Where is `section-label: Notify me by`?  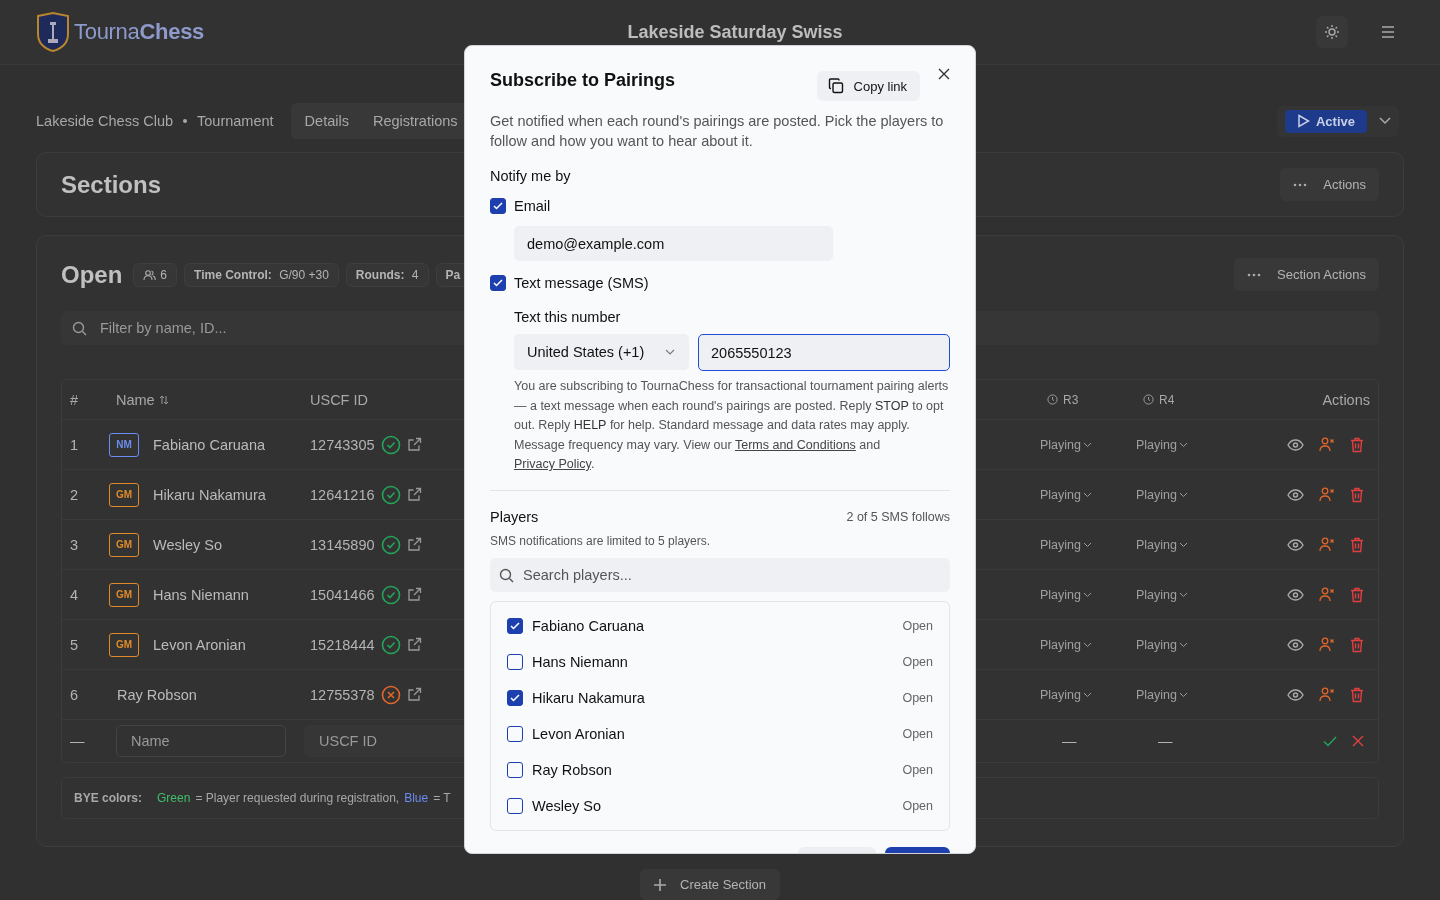
section-label: Notify me by is located at coordinates (531, 176).